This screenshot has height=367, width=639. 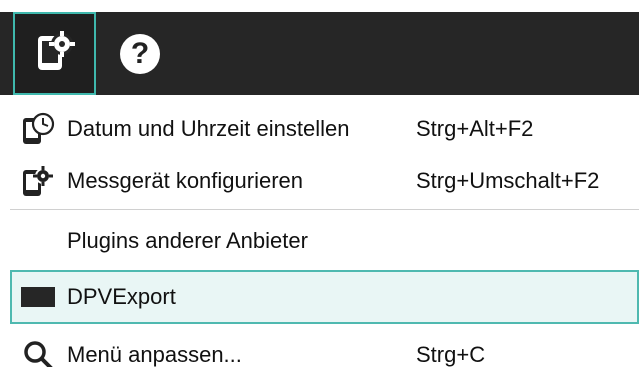 I want to click on menu-item-label: Messgerät konfigurieren, so click(x=185, y=180).